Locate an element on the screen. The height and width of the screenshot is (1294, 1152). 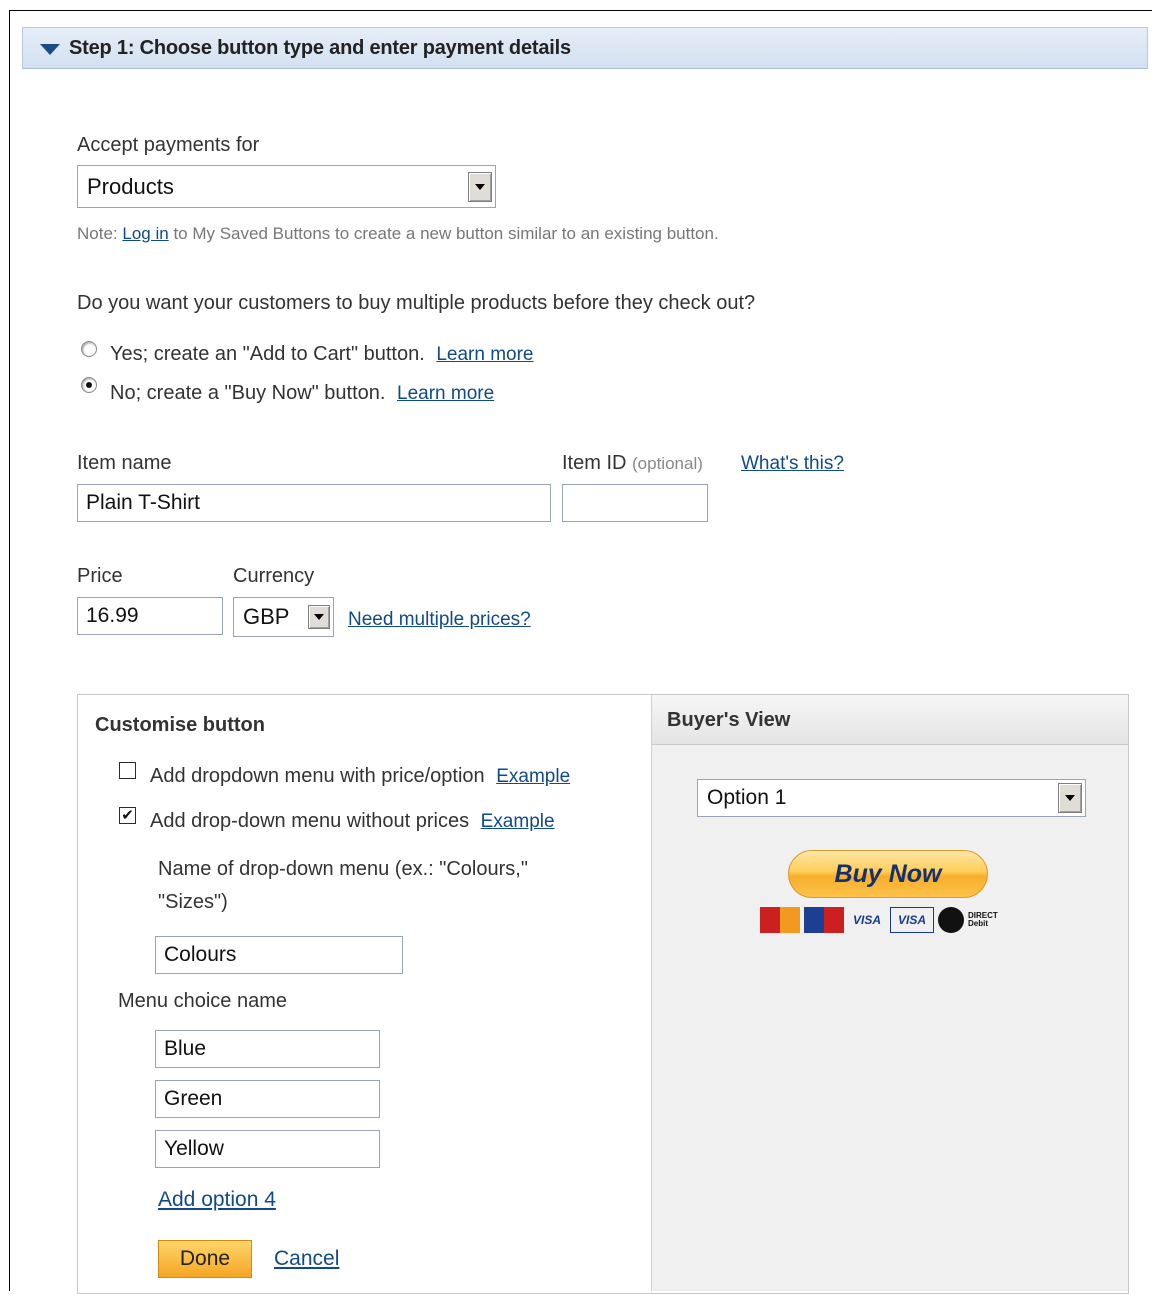
payment-cards: VISA VISA DIRECT Debit is located at coordinates (882, 920).